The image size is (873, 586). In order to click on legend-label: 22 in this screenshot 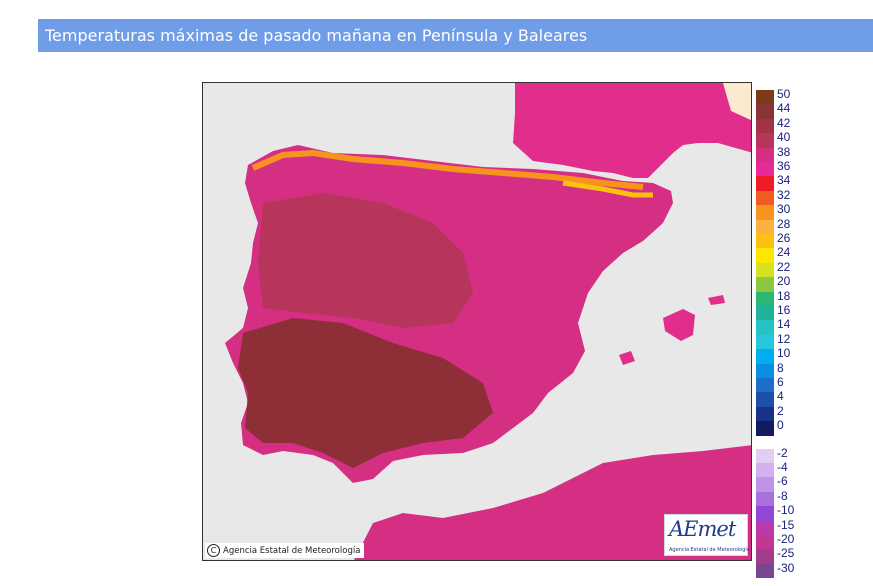, I will do `click(784, 266)`.